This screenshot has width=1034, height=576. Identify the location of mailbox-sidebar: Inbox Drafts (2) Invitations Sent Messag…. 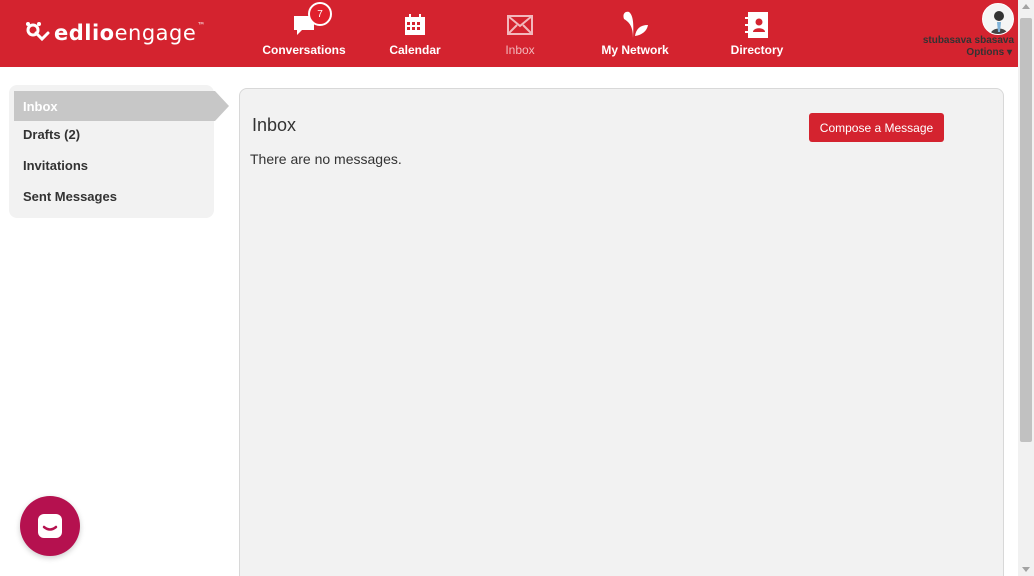
(119, 151).